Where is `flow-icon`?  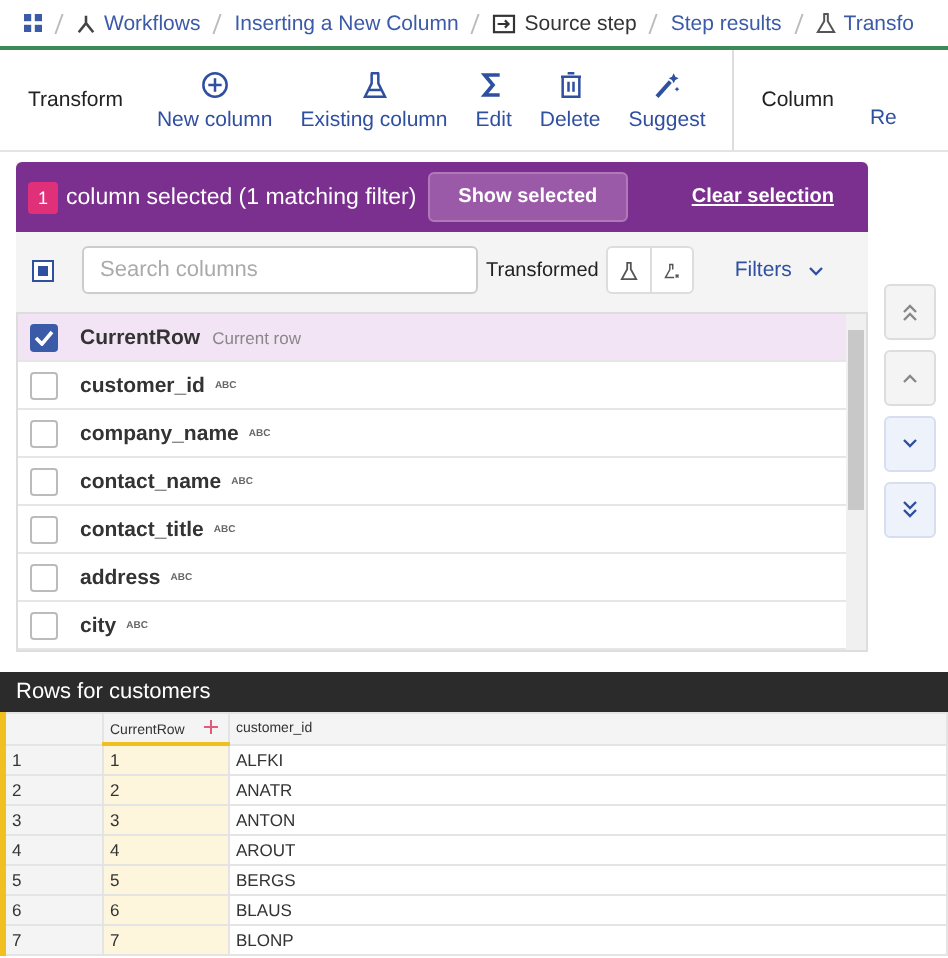 flow-icon is located at coordinates (86, 23).